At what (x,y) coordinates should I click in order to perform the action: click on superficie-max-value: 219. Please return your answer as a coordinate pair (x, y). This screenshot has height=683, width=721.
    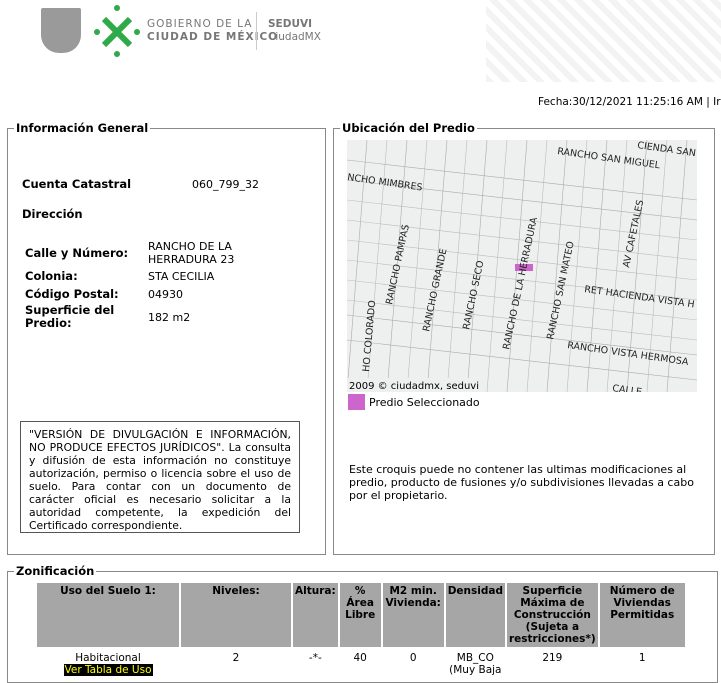
    Looking at the image, I should click on (552, 658).